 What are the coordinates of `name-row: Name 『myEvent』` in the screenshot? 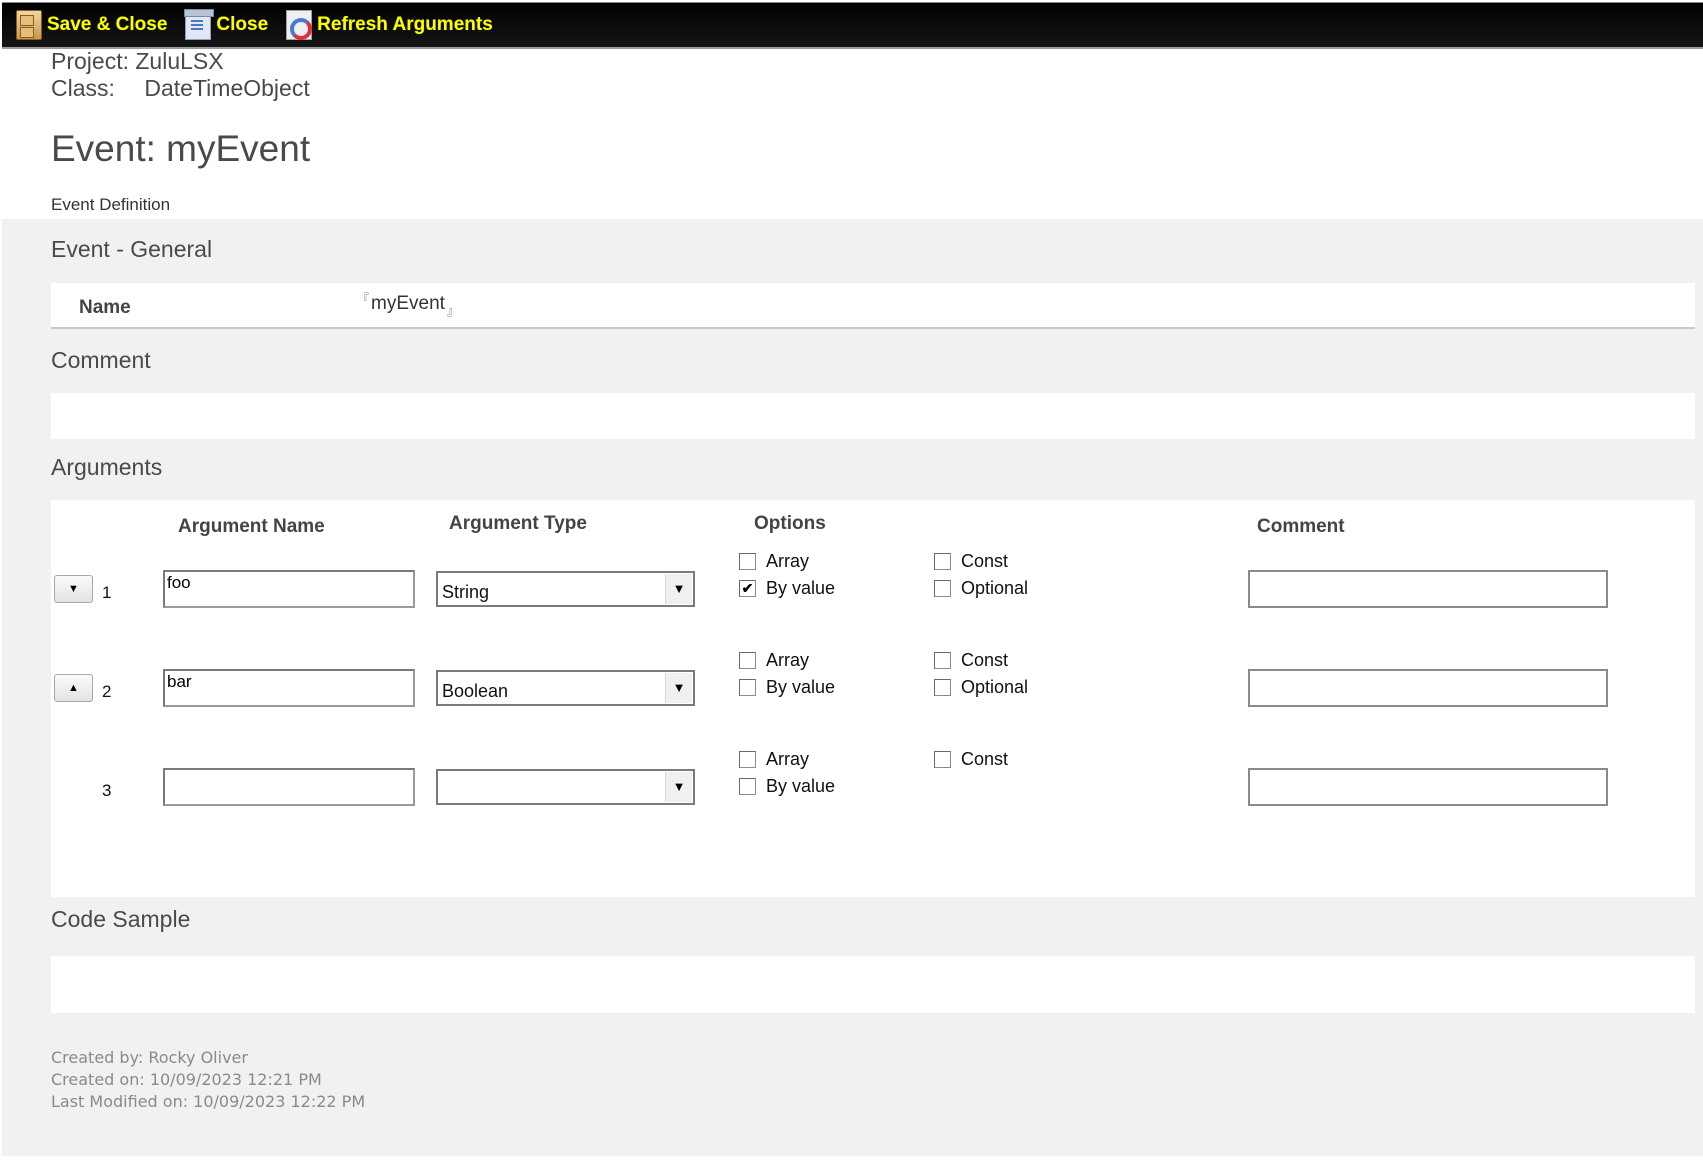 It's located at (873, 306).